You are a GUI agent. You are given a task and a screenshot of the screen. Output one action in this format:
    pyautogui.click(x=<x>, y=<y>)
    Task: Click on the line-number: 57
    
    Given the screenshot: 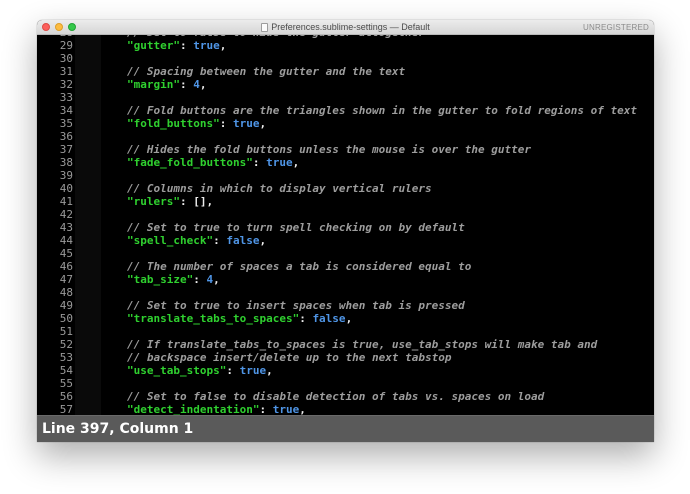 What is the action you would take?
    pyautogui.click(x=66, y=409)
    